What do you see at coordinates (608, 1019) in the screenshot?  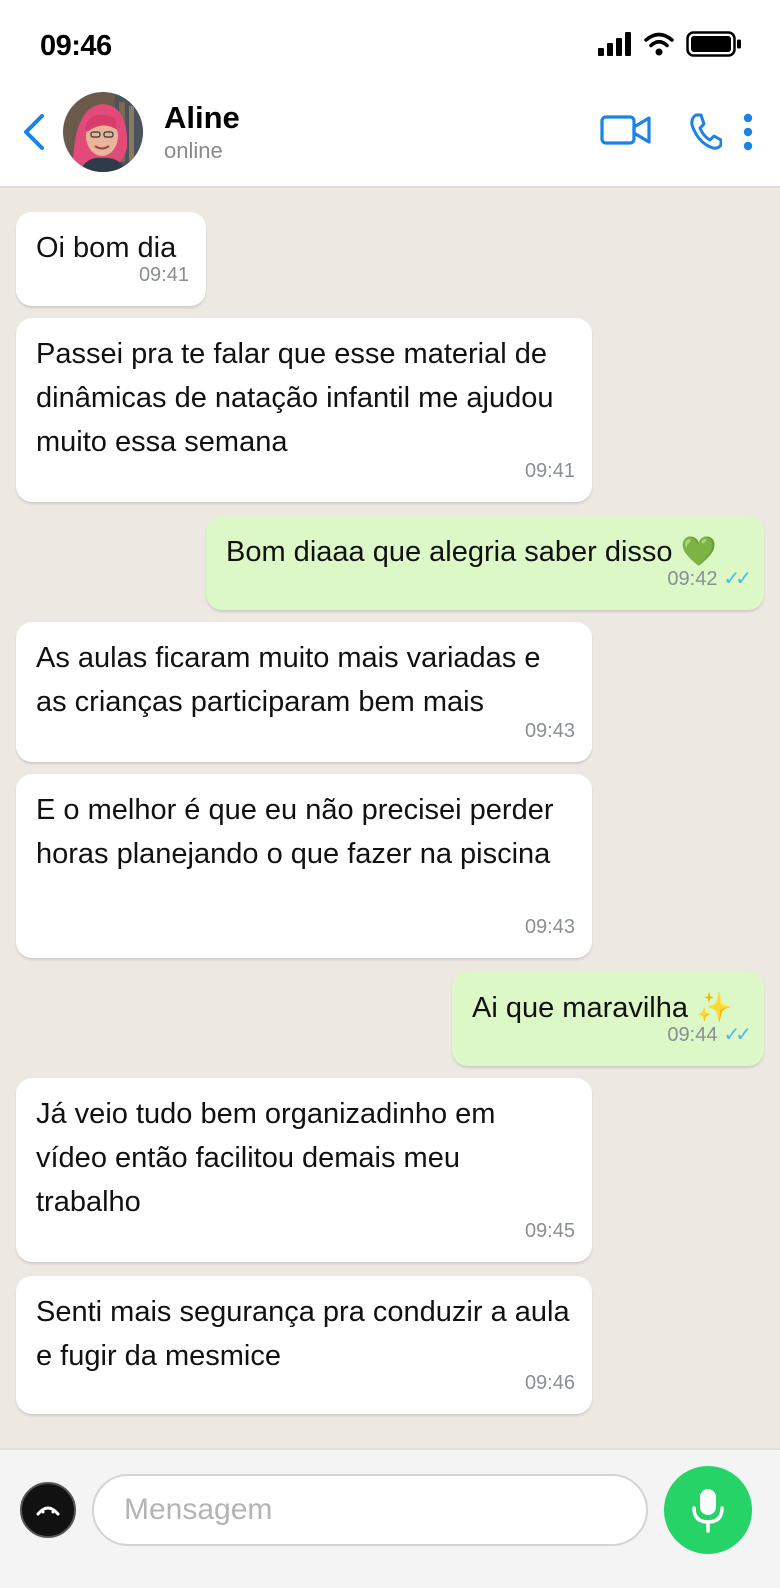 I see `message-bubble: Ai que maravilha ✨ 09:44 ✓✓` at bounding box center [608, 1019].